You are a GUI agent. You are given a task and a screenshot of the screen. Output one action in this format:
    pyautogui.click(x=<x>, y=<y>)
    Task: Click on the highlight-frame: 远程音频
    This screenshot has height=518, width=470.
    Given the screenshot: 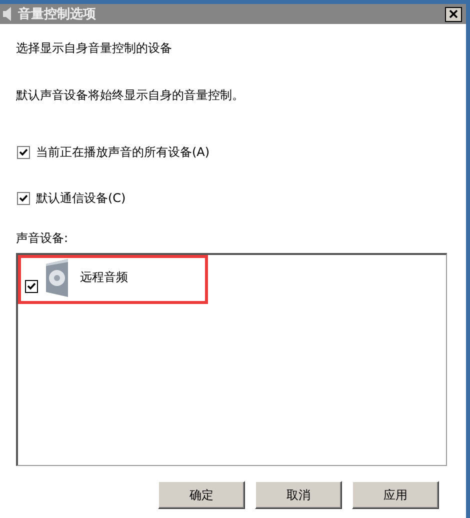 What is the action you would take?
    pyautogui.click(x=113, y=279)
    